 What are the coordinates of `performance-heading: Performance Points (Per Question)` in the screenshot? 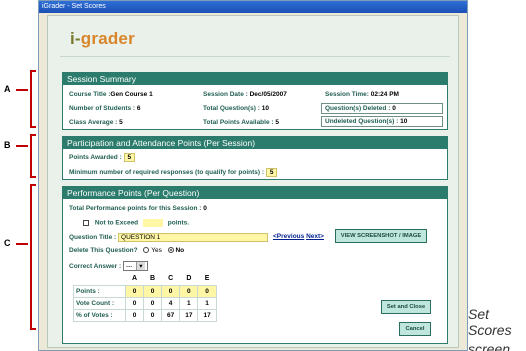 It's located at (255, 193).